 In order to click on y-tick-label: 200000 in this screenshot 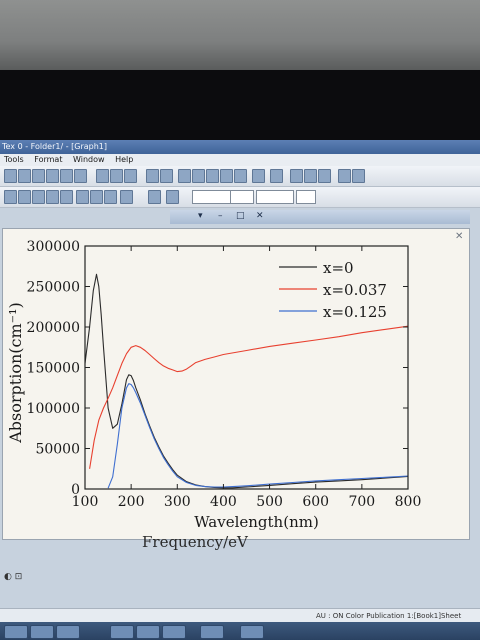, I will do `click(53, 328)`.